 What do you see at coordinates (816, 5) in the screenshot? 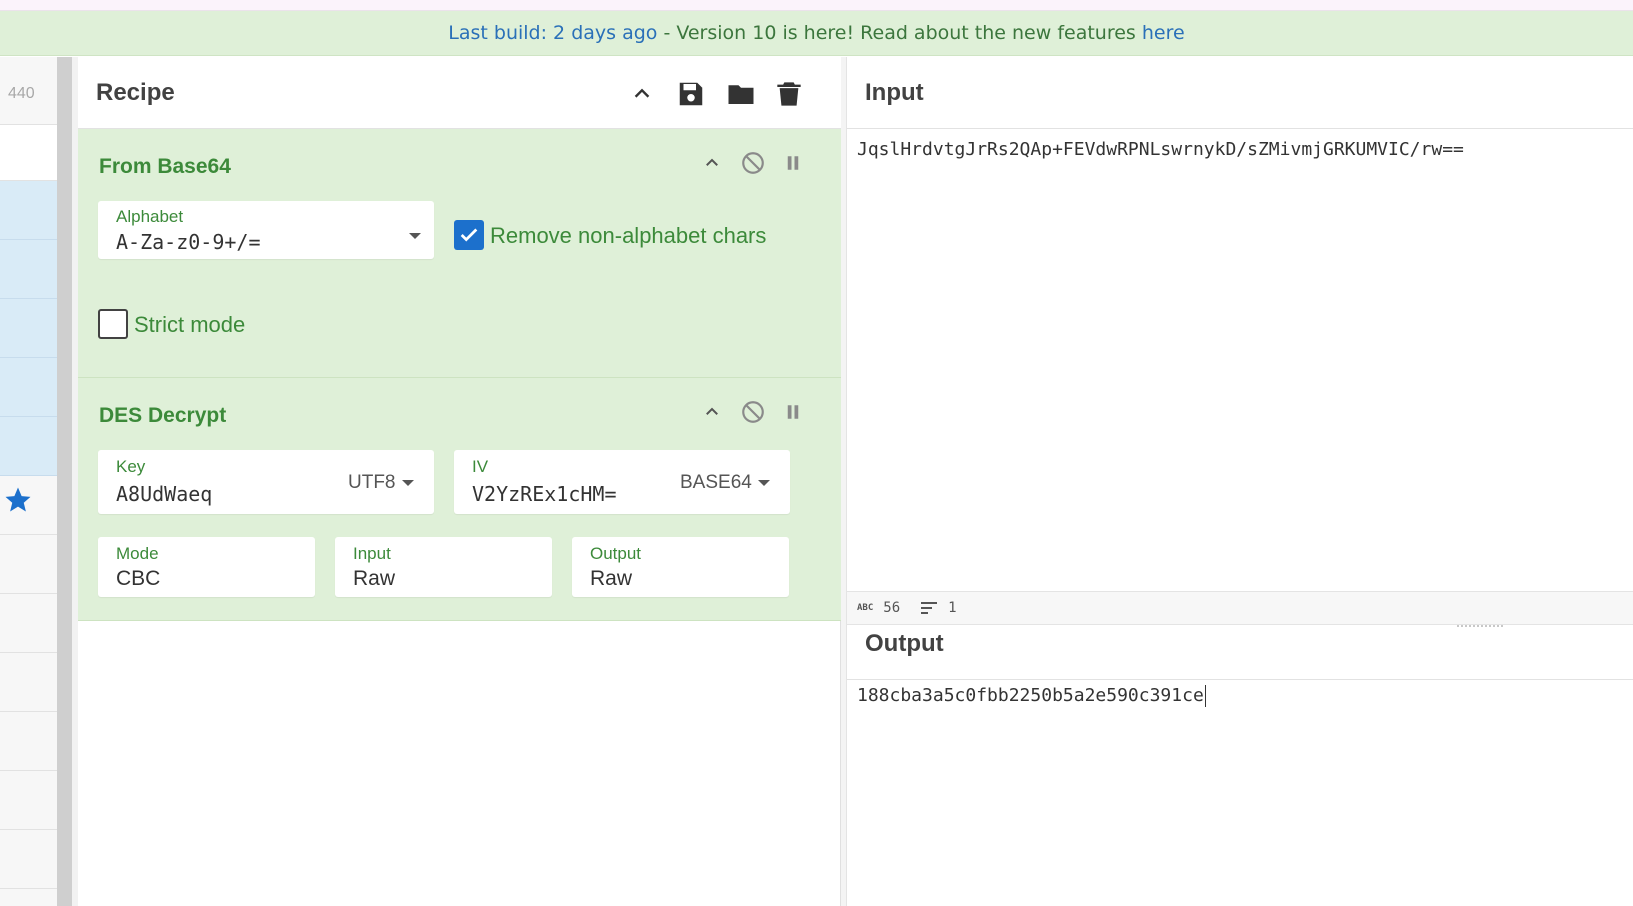
I see `top-edge` at bounding box center [816, 5].